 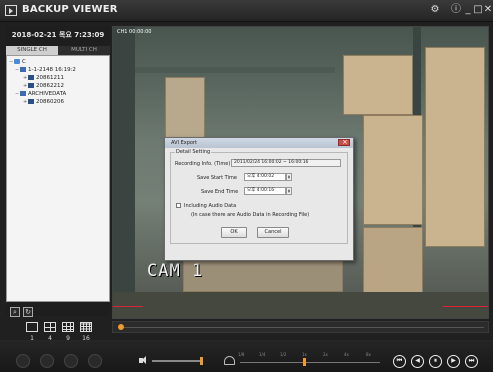 I want to click on volume-slider-knob, so click(x=201, y=361).